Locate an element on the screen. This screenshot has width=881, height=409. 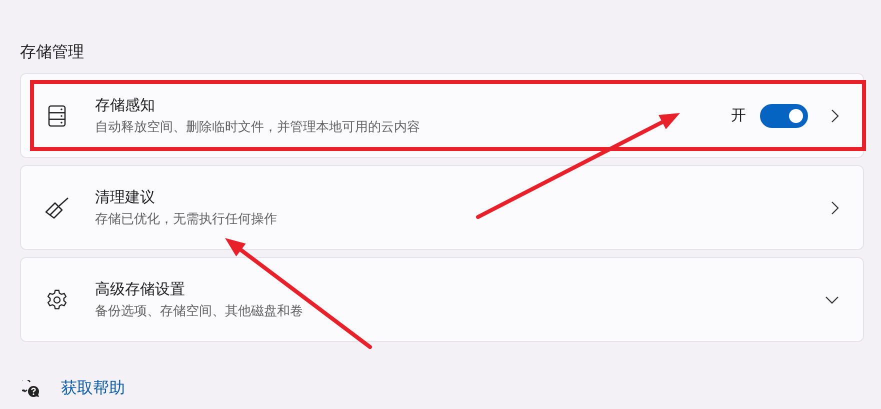
section-title: 存储管理 is located at coordinates (52, 52).